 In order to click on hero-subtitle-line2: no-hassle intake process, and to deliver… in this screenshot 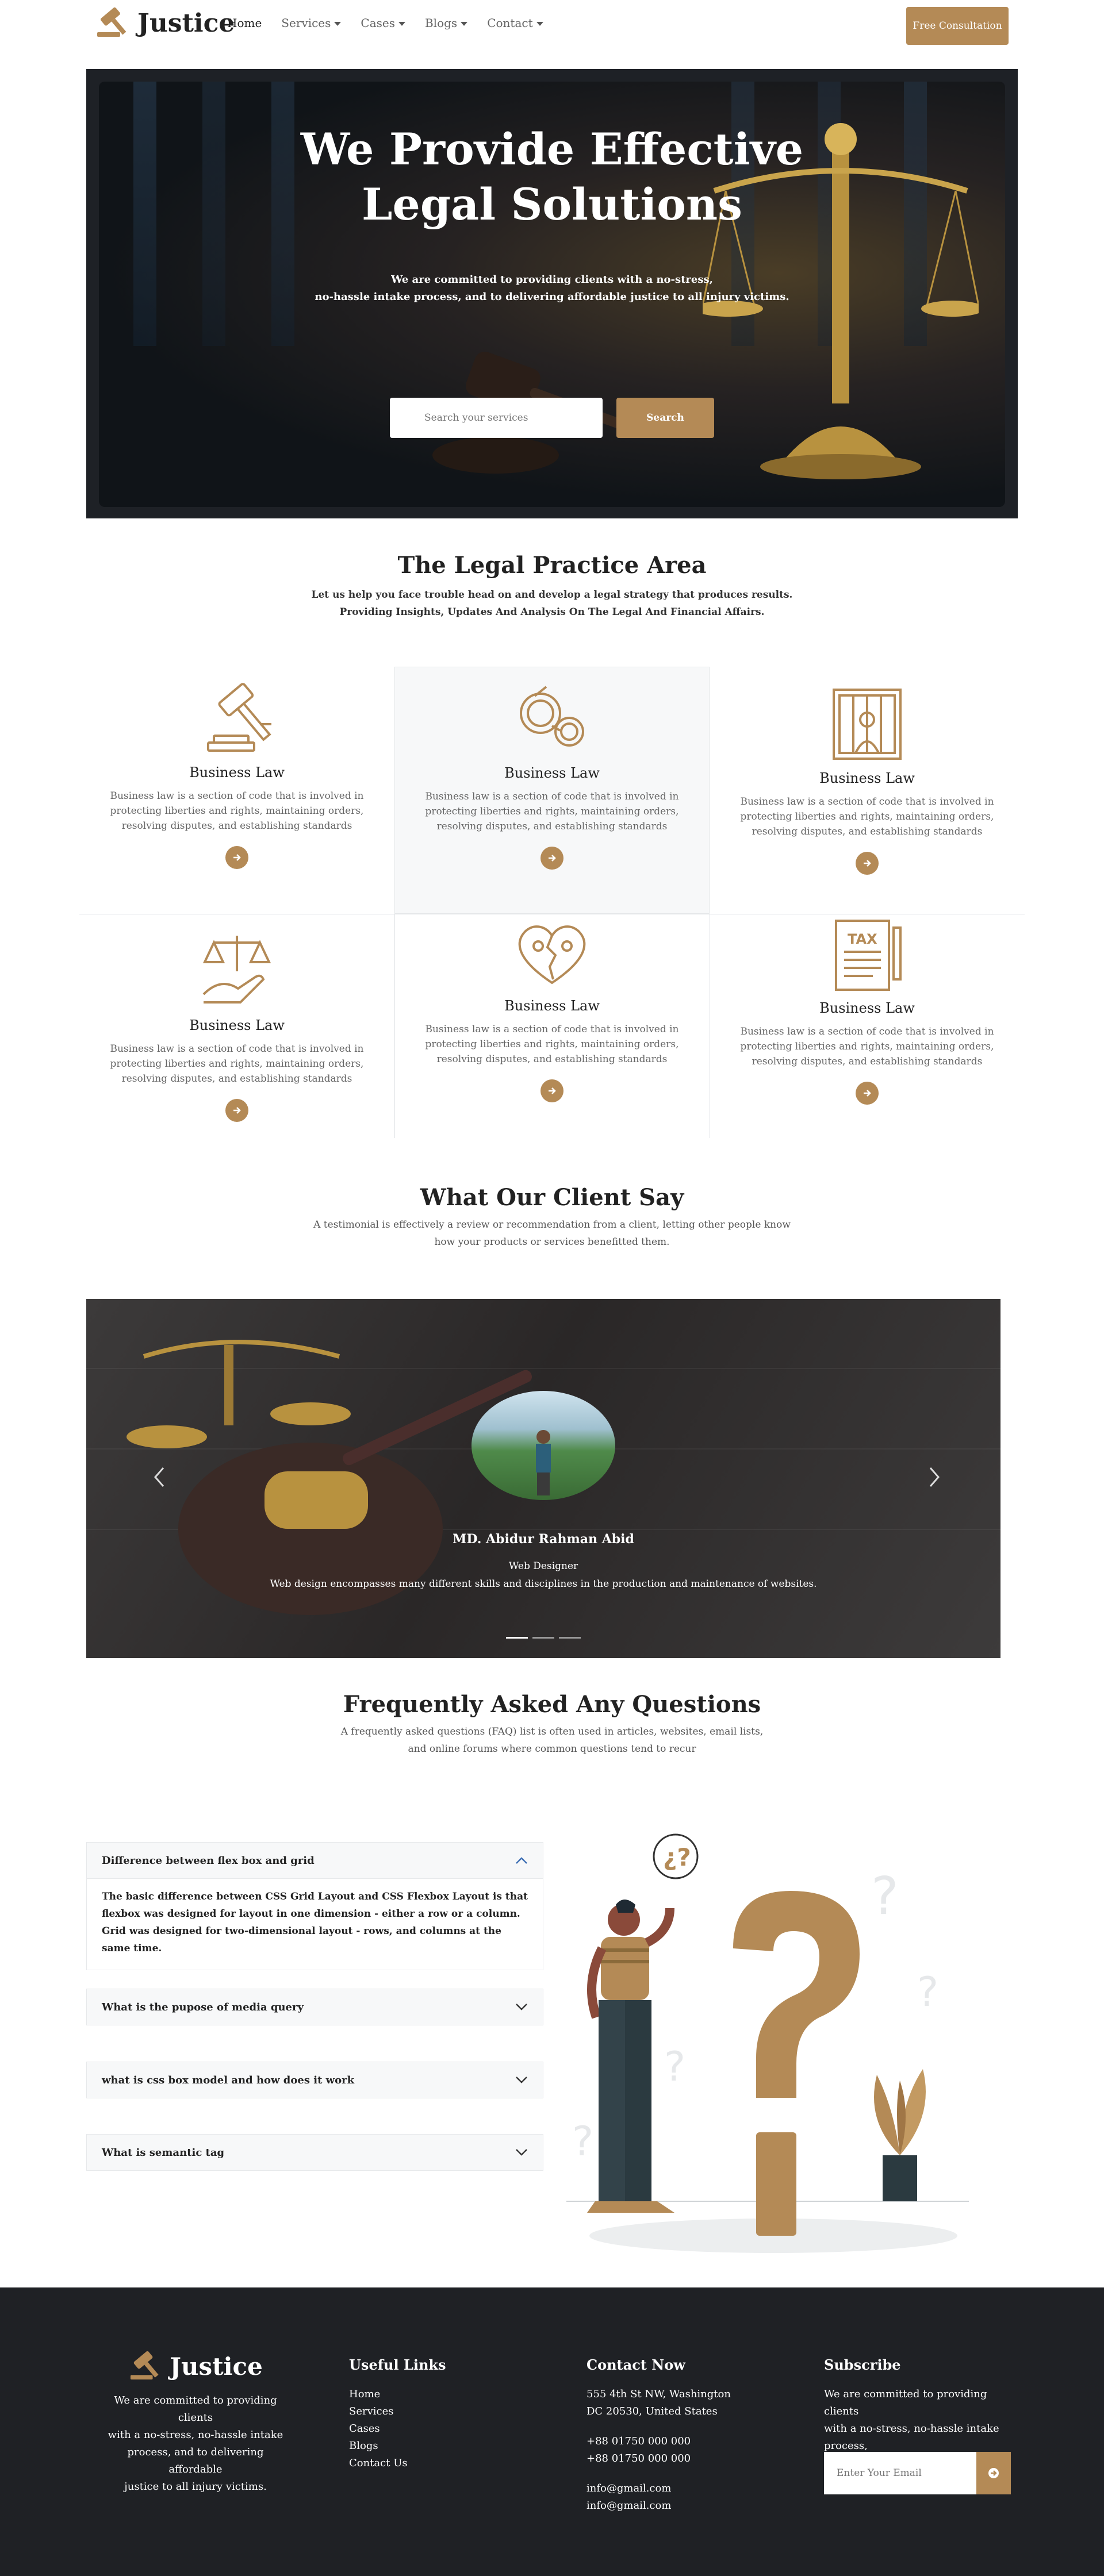, I will do `click(552, 297)`.